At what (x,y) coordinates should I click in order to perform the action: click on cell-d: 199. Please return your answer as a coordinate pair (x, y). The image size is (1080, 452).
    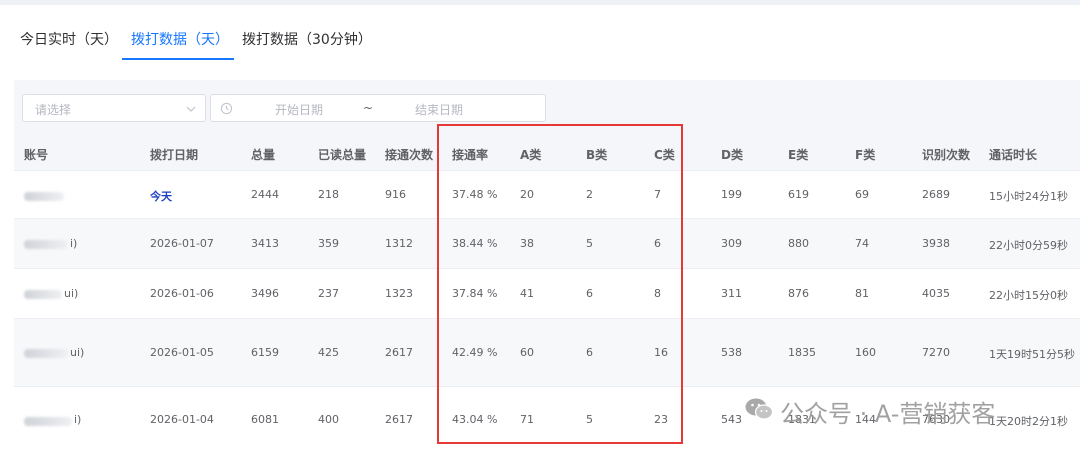
    Looking at the image, I should click on (731, 194).